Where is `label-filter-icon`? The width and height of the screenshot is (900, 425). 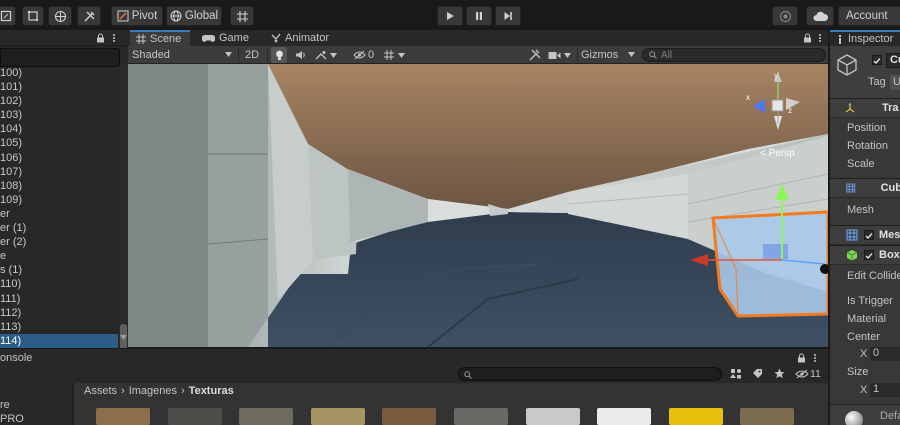 label-filter-icon is located at coordinates (757, 373).